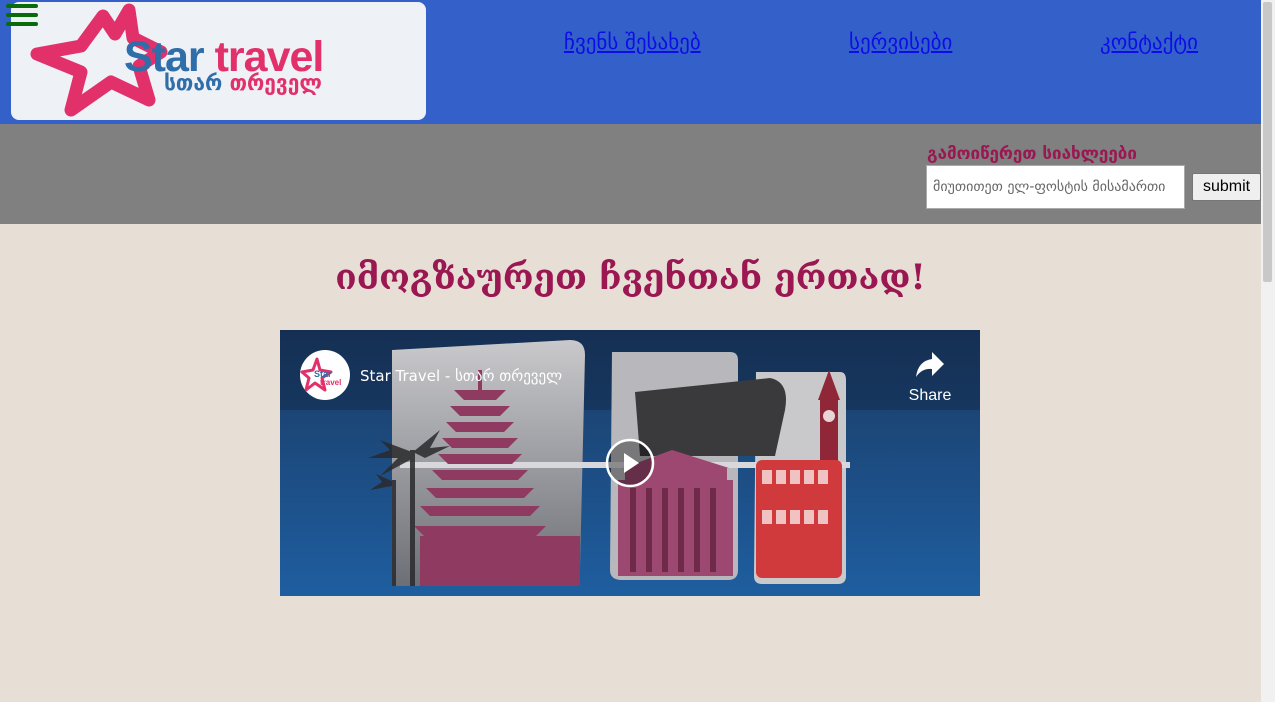 The width and height of the screenshot is (1275, 702). Describe the element at coordinates (461, 376) in the screenshot. I see `video-title: Star Travel - სთარ თრეველ` at that location.